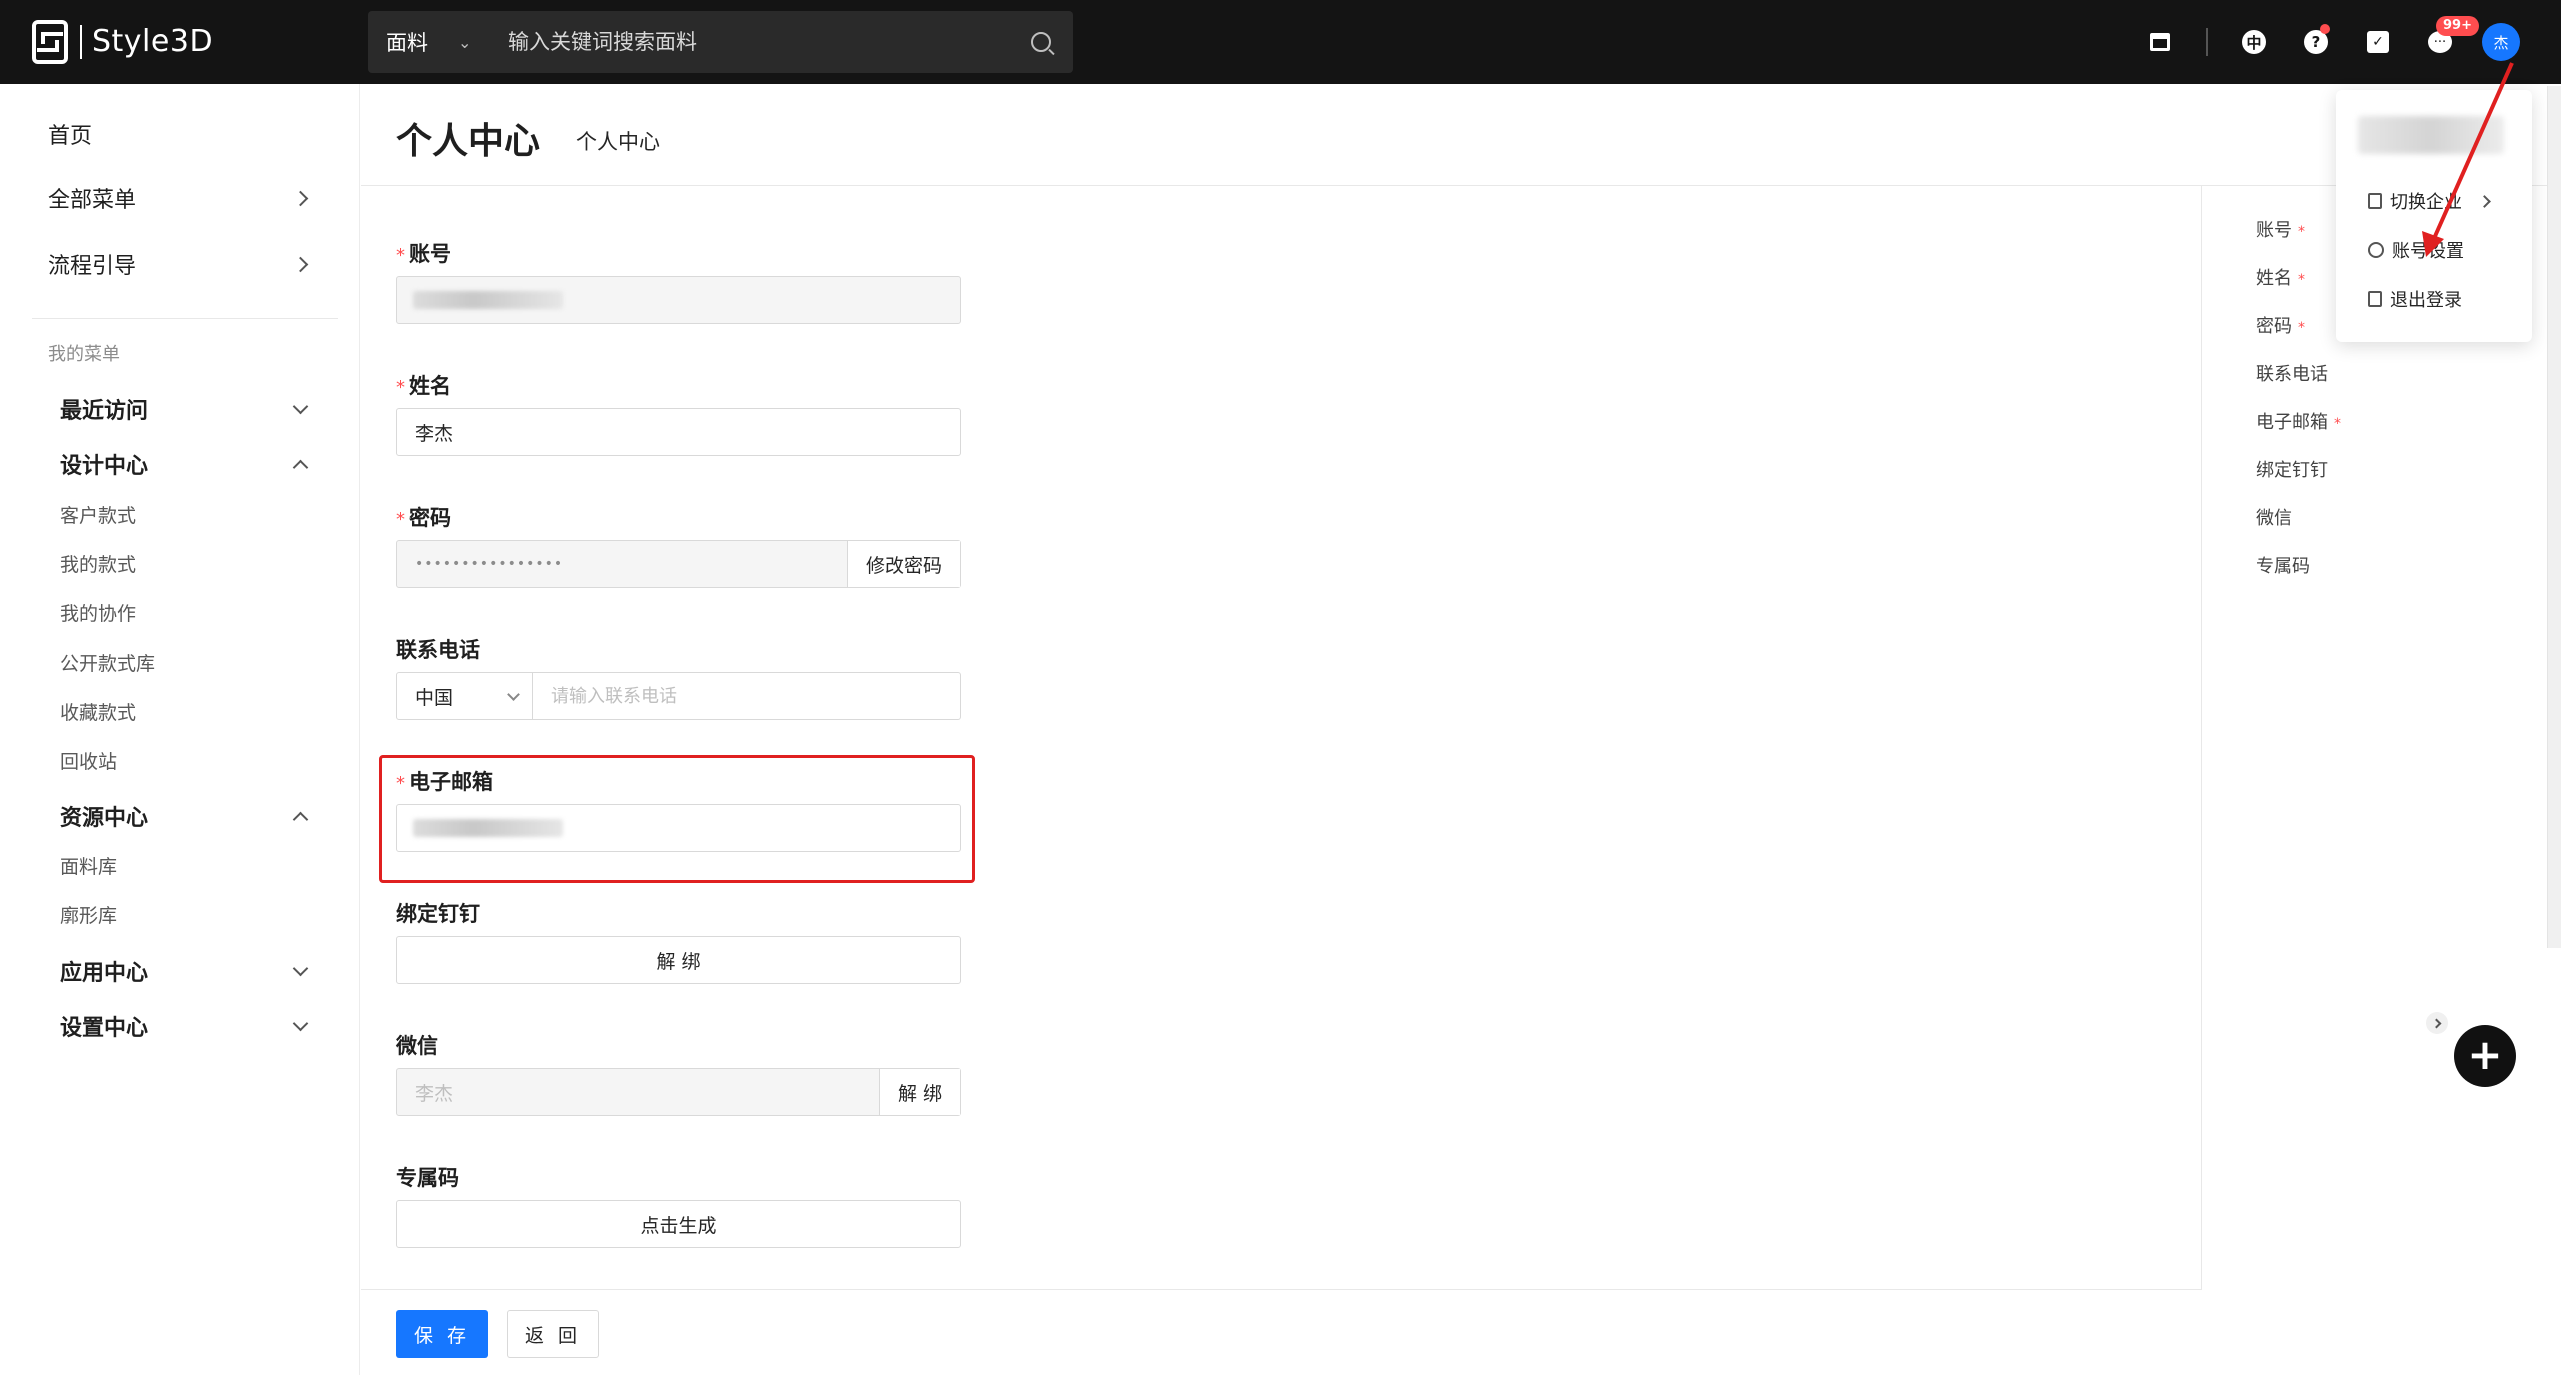 The height and width of the screenshot is (1375, 2561). I want to click on label-text: 账号, so click(430, 254).